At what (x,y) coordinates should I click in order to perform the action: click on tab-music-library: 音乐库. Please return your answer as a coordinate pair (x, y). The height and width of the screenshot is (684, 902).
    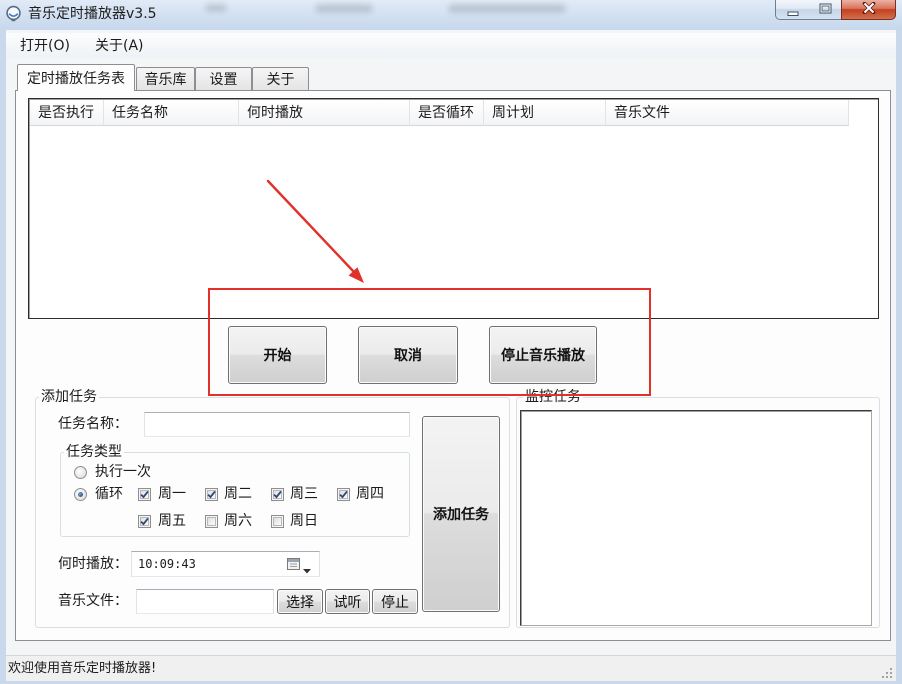
    Looking at the image, I should click on (165, 78).